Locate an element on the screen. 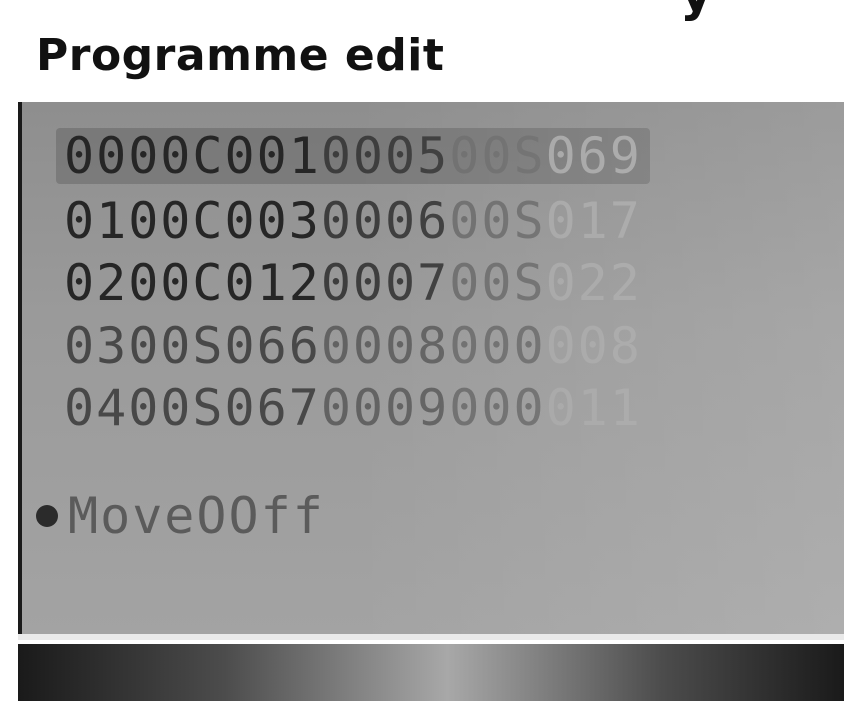  page-title: Programme edit is located at coordinates (240, 55).